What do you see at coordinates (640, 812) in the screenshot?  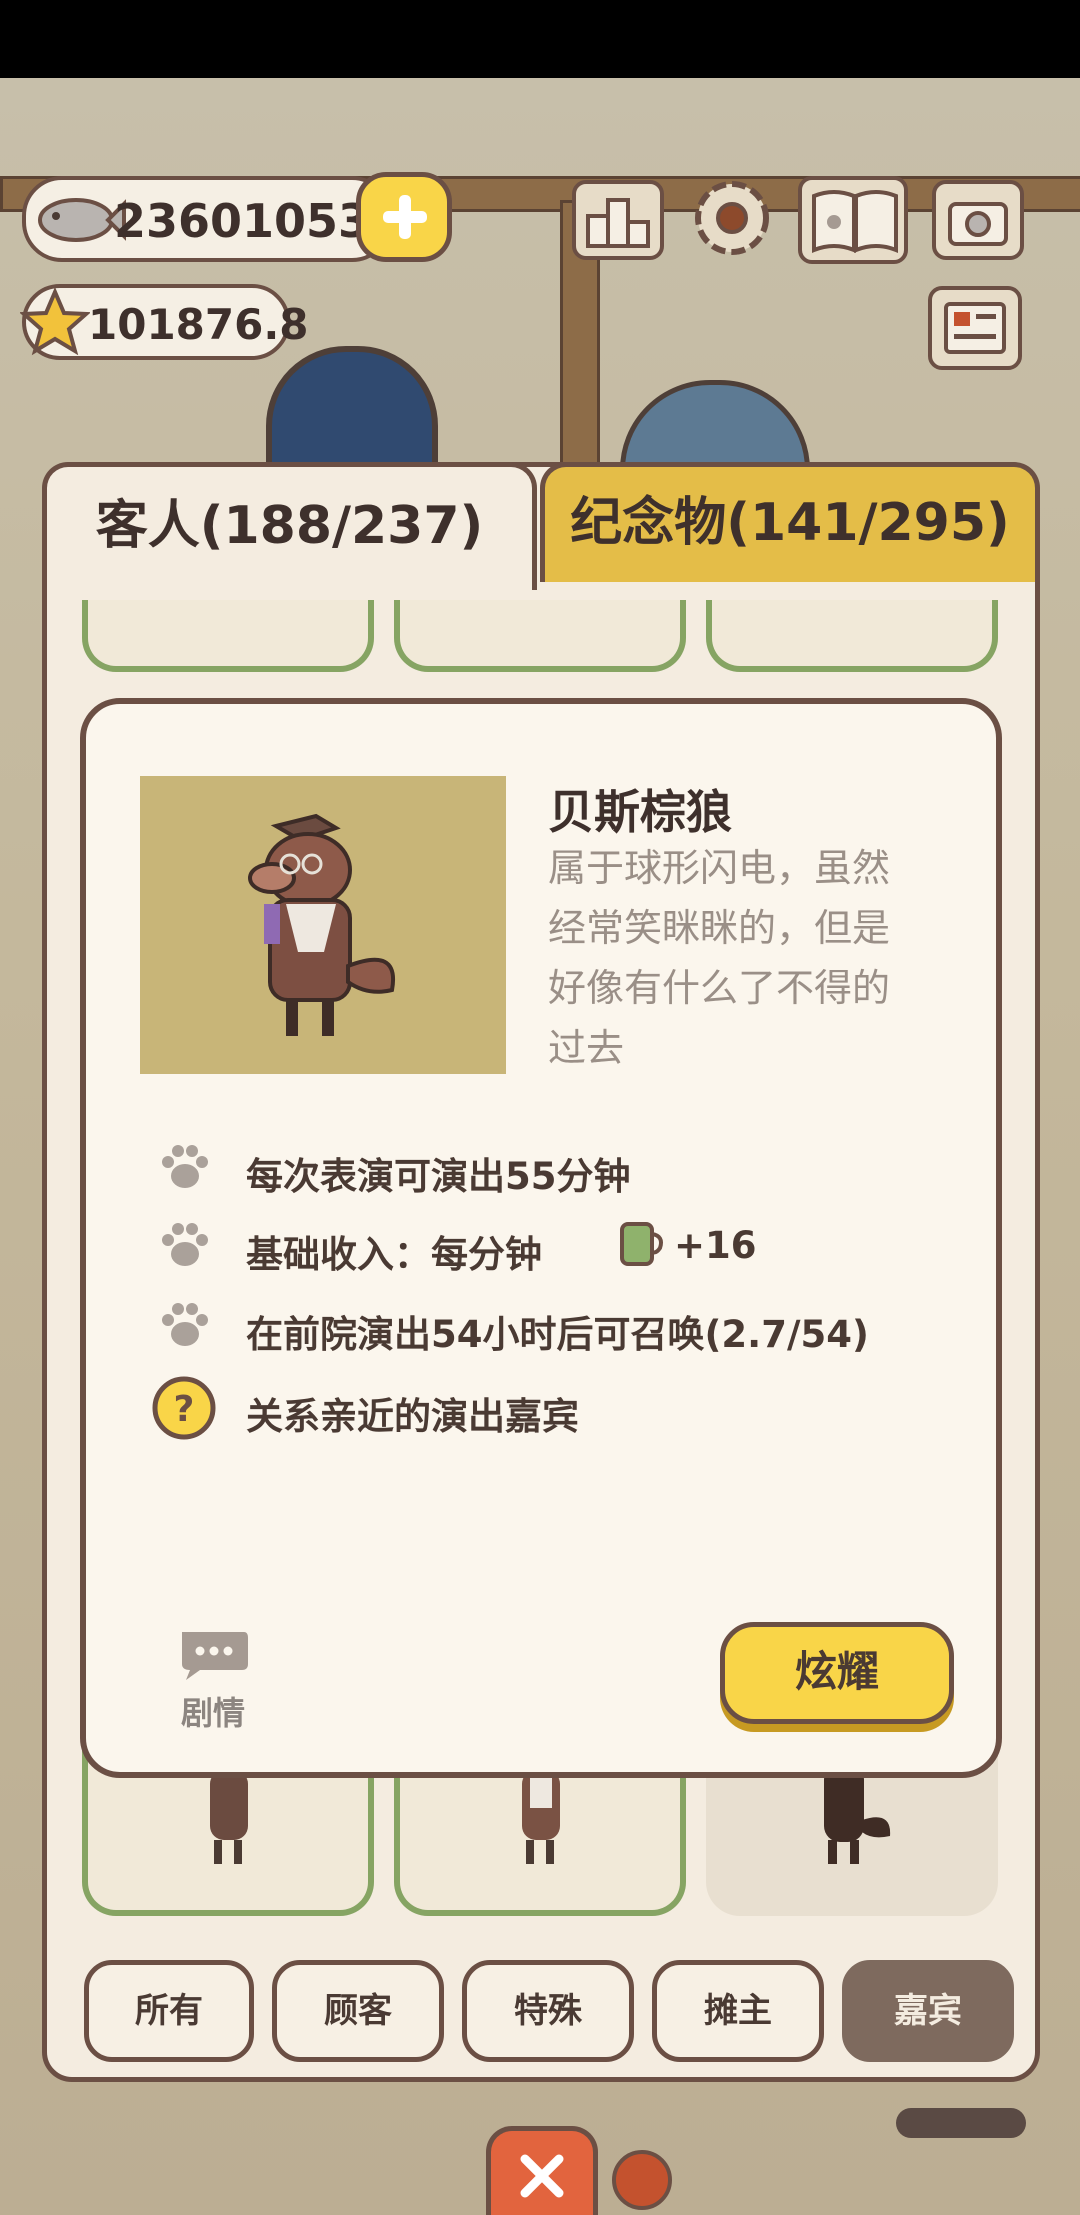 I see `guest-name: 贝斯棕狼` at bounding box center [640, 812].